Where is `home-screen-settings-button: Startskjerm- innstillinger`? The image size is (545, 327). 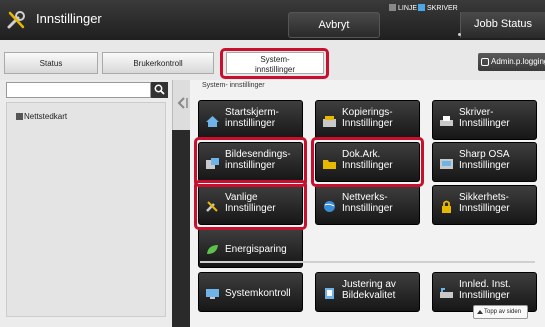
home-screen-settings-button: Startskjerm- innstillinger is located at coordinates (250, 120).